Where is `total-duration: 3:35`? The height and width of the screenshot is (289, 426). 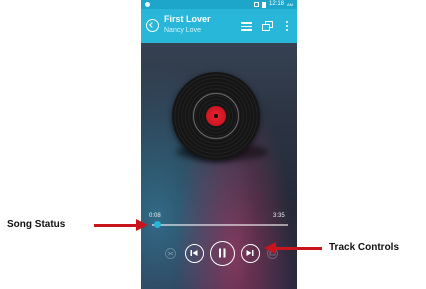 total-duration: 3:35 is located at coordinates (279, 216).